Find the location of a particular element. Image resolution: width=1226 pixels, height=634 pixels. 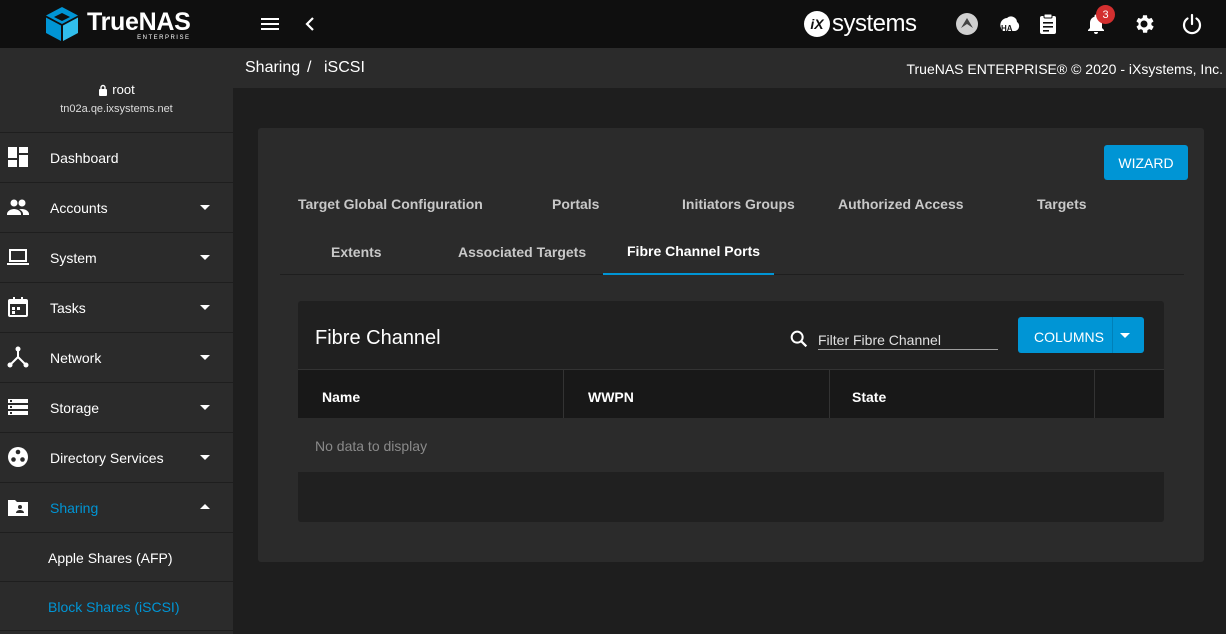

sidebar-item-accounts: Accounts is located at coordinates (116, 208).